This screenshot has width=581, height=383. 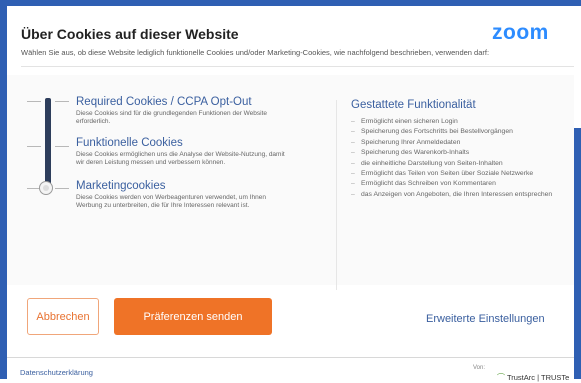 What do you see at coordinates (555, 377) in the screenshot?
I see `truste-label: TRUSTe` at bounding box center [555, 377].